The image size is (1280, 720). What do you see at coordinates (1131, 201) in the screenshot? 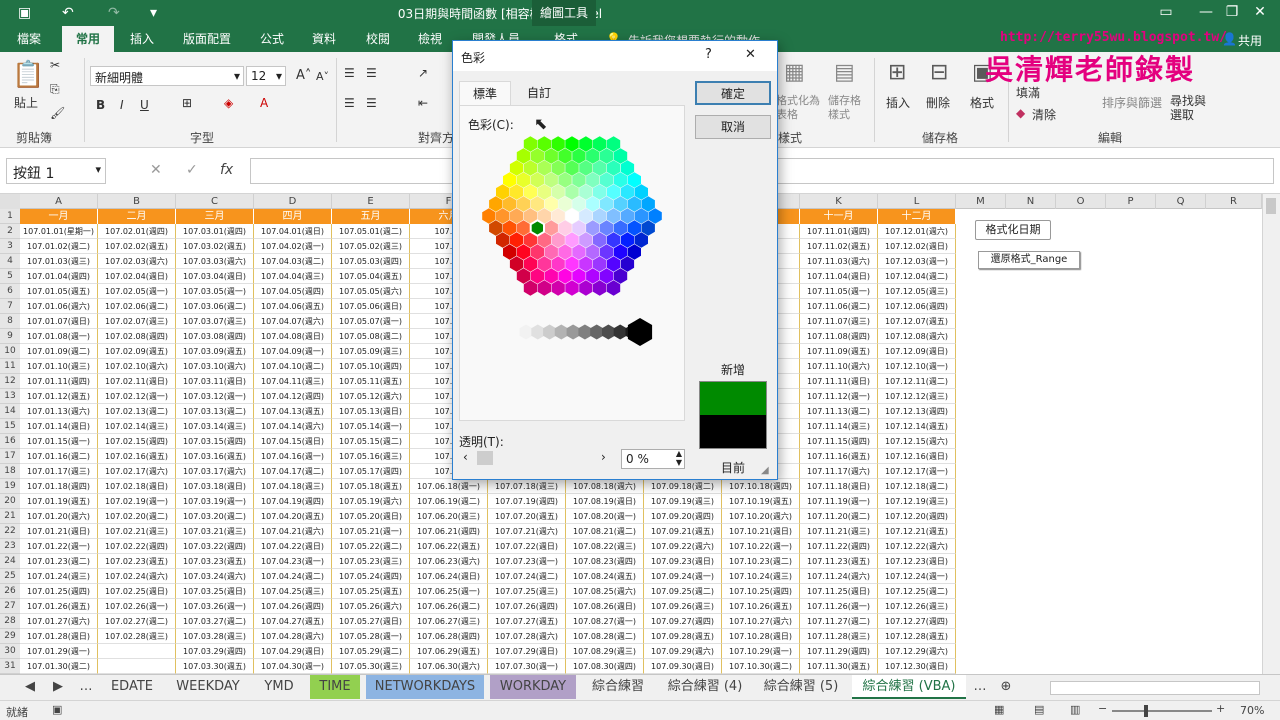
I see `column-header: P` at bounding box center [1131, 201].